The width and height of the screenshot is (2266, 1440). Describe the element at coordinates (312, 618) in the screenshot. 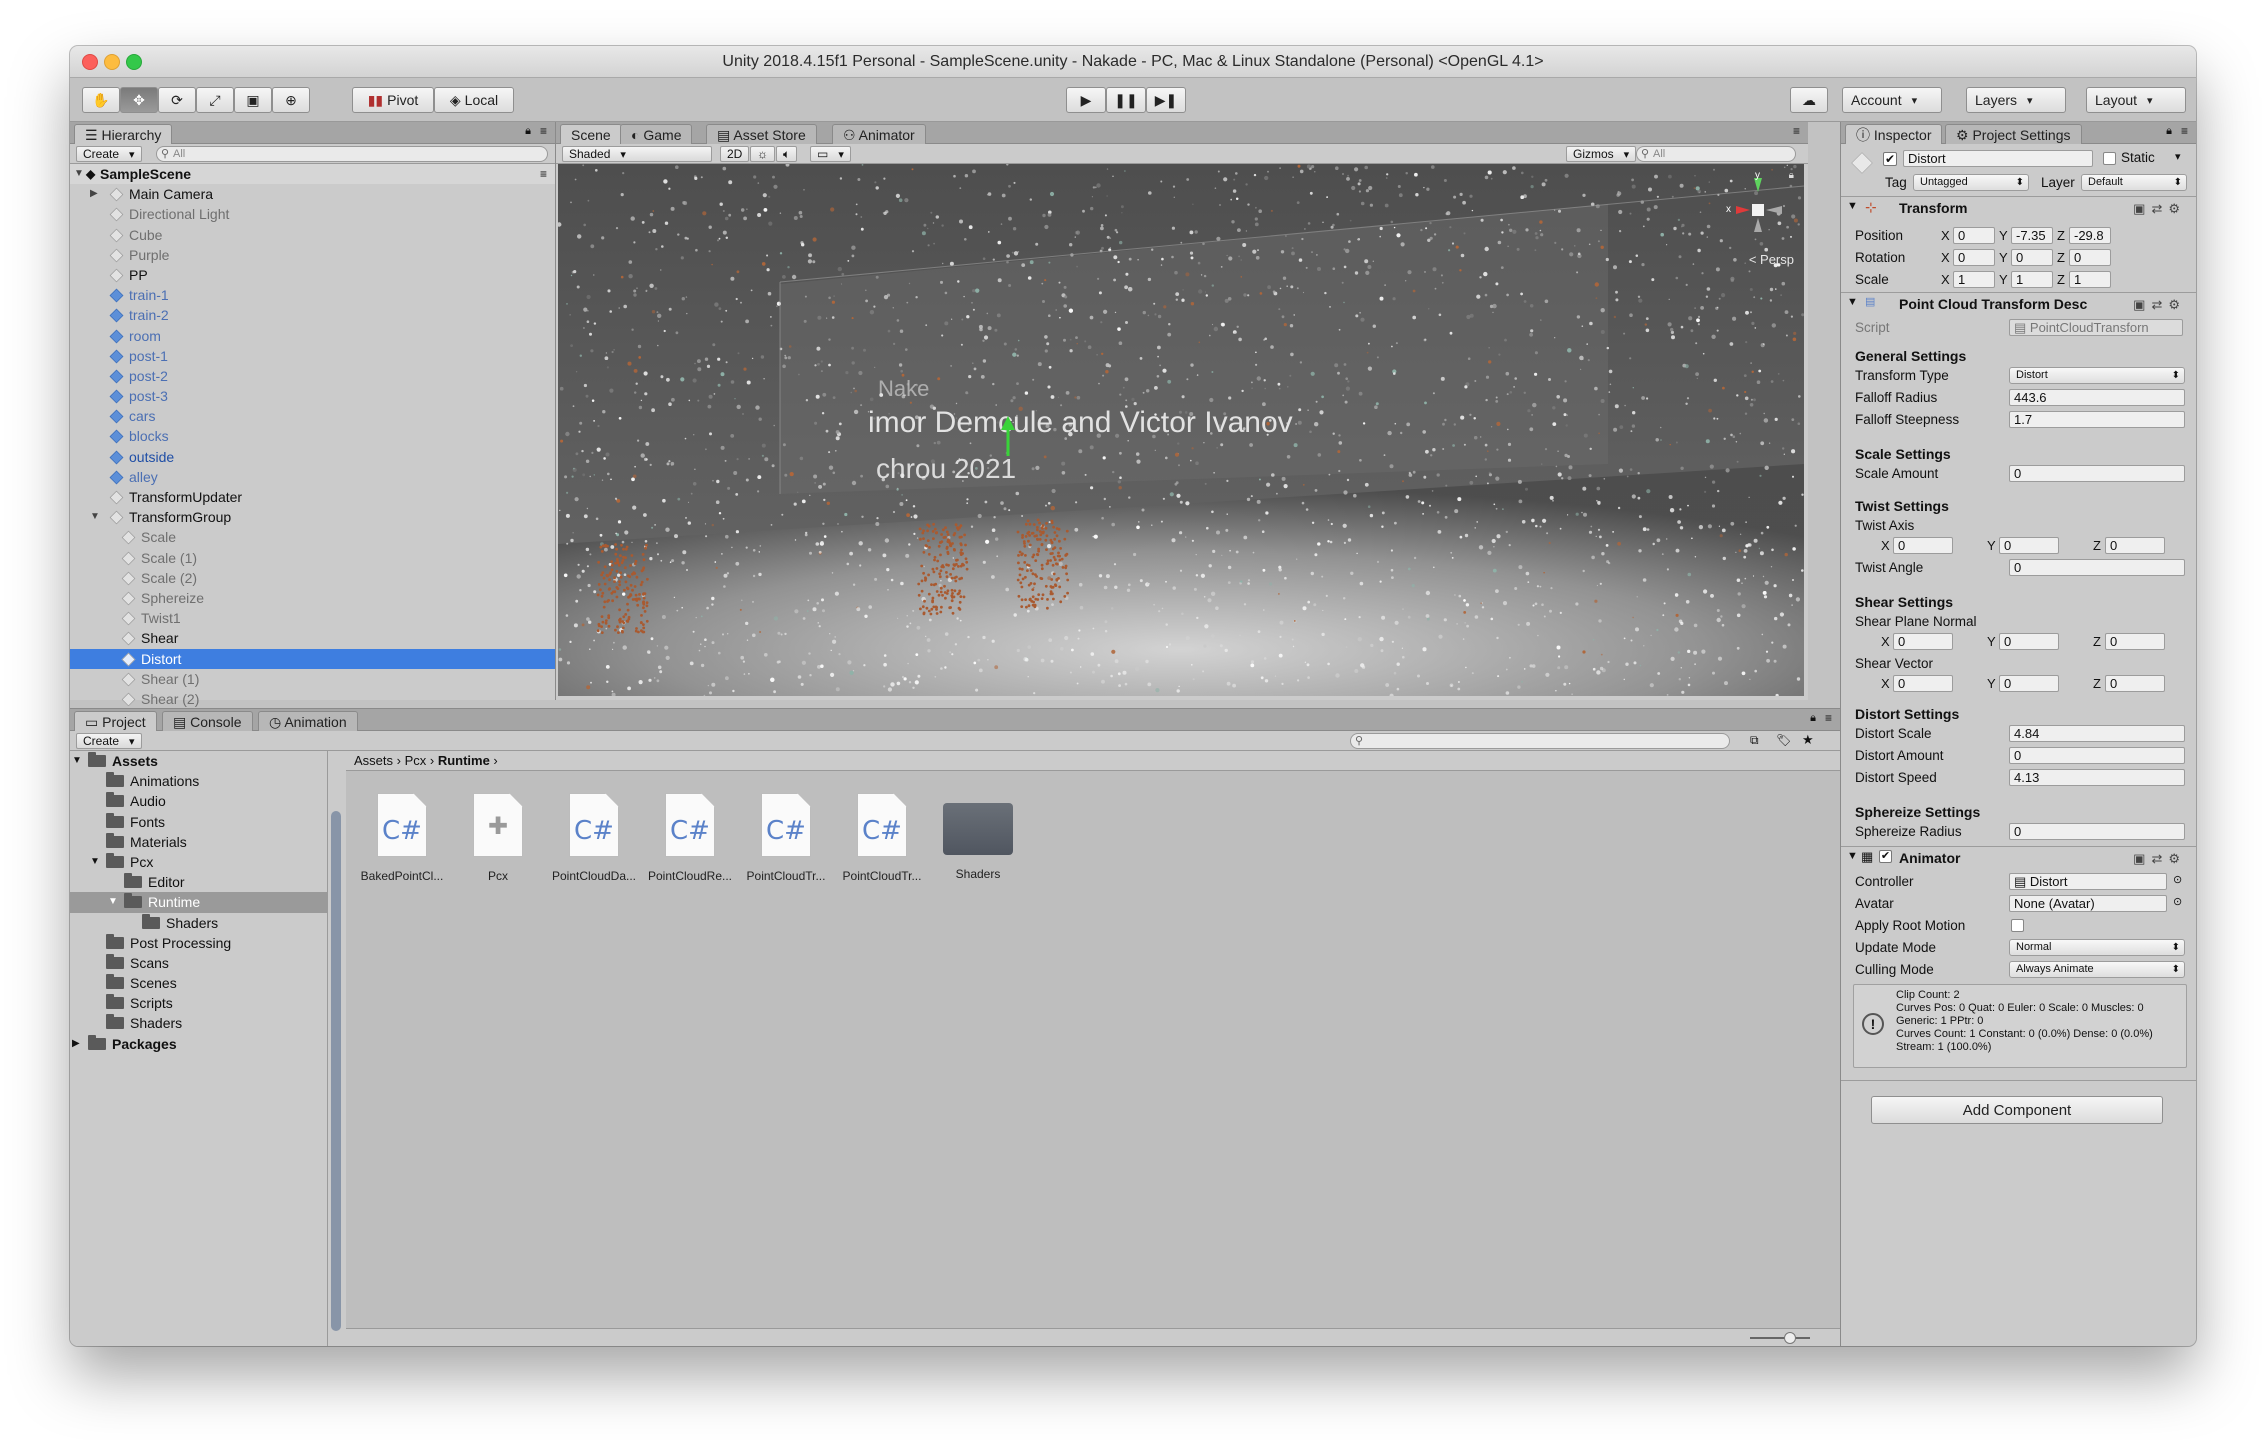

I see `hierarchy-item: Twist1` at that location.